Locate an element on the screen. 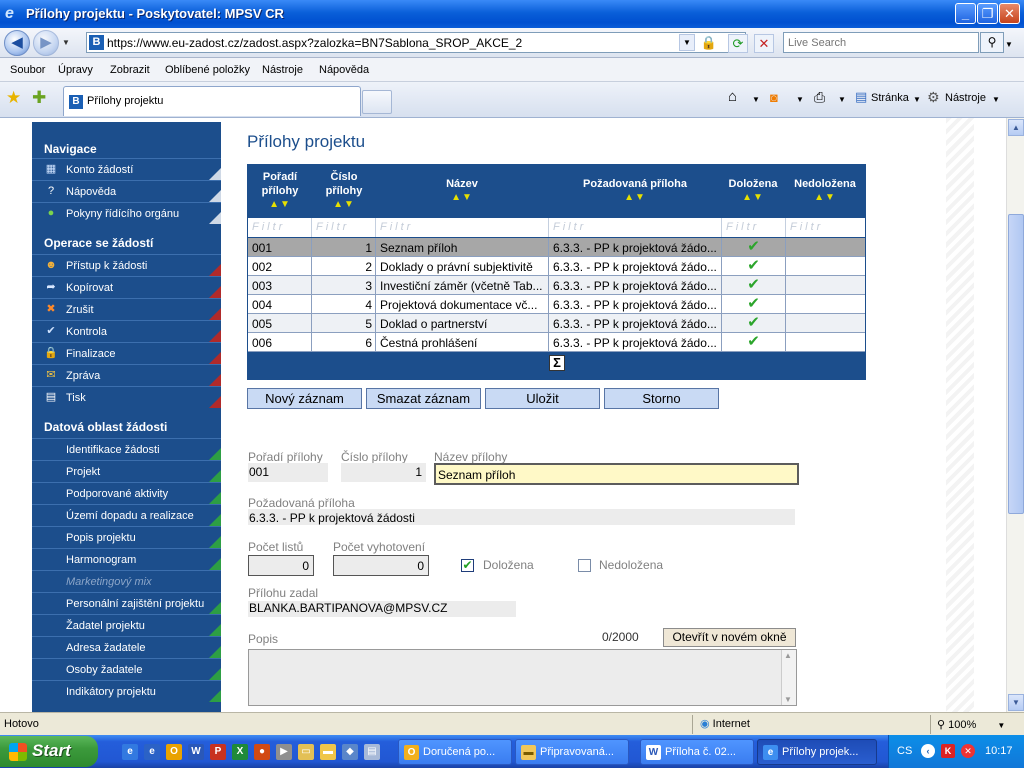 The width and height of the screenshot is (1024, 768). sidebar-item-pokyny: ● Pokyny řídícího orgánu is located at coordinates (126, 213).